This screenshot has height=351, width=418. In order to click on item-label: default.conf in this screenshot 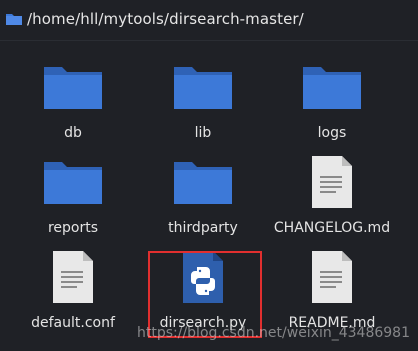, I will do `click(73, 323)`.